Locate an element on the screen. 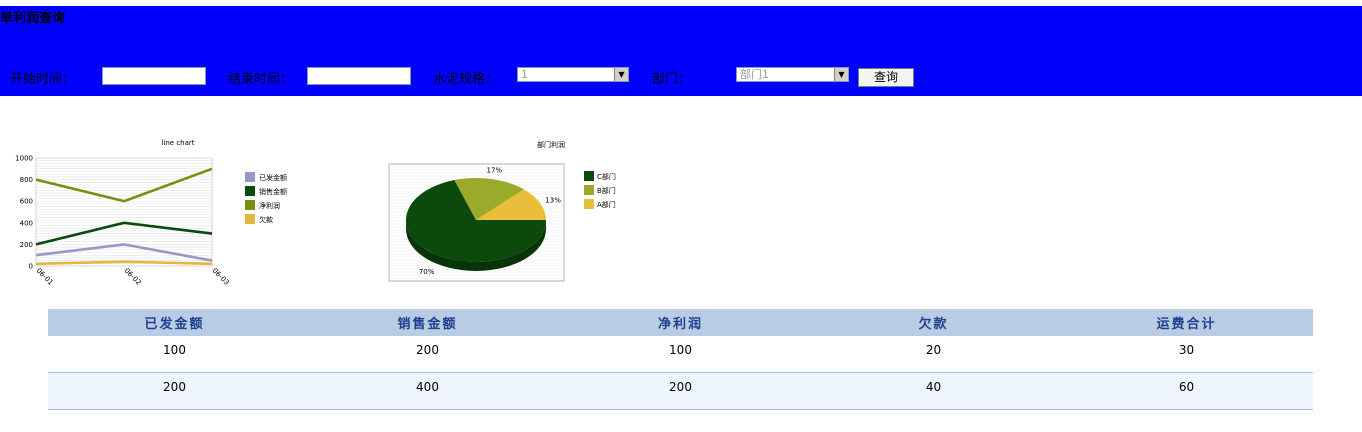 The width and height of the screenshot is (1362, 432). table-cell: 400 is located at coordinates (427, 387).